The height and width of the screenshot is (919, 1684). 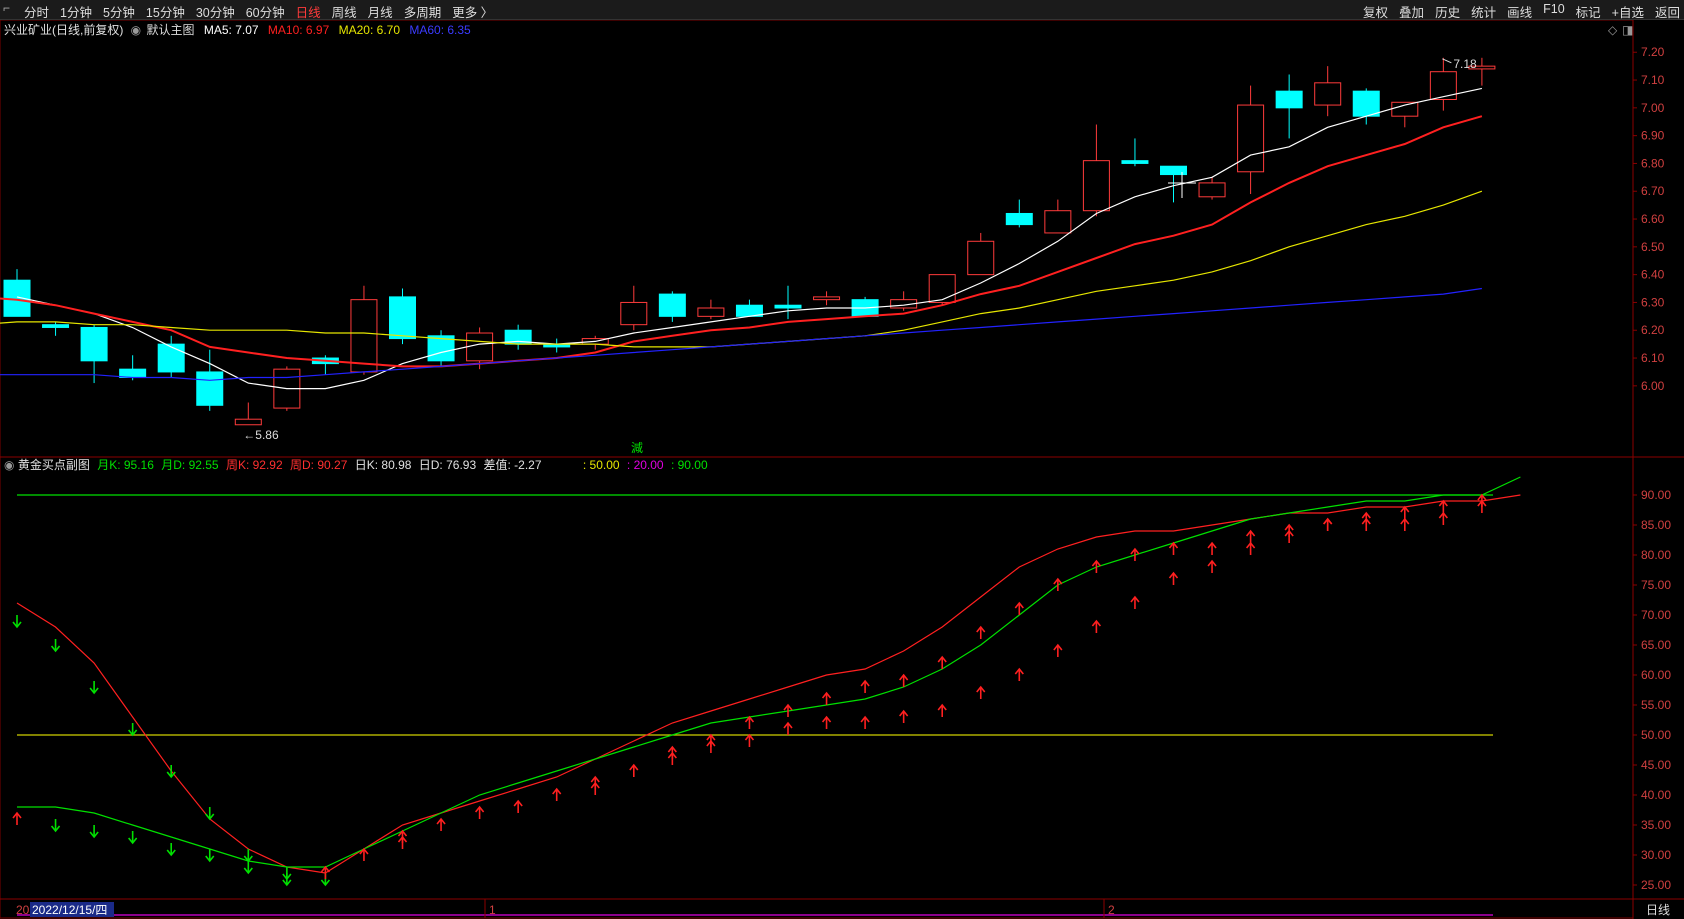 I want to click on y-tick-label: 6.20, so click(x=1653, y=330).